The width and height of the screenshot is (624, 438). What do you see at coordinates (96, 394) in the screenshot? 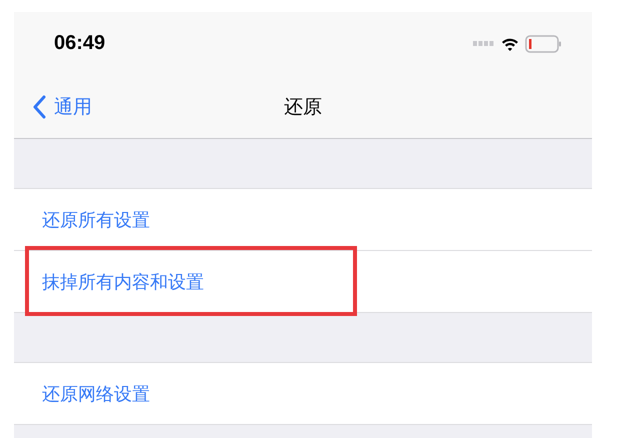
I see `settings-item: 还原网络设置` at bounding box center [96, 394].